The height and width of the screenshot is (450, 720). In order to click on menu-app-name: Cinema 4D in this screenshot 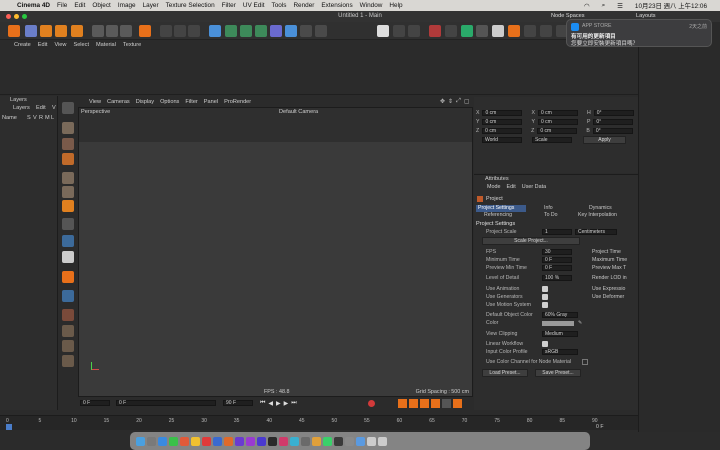, I will do `click(33, 5)`.